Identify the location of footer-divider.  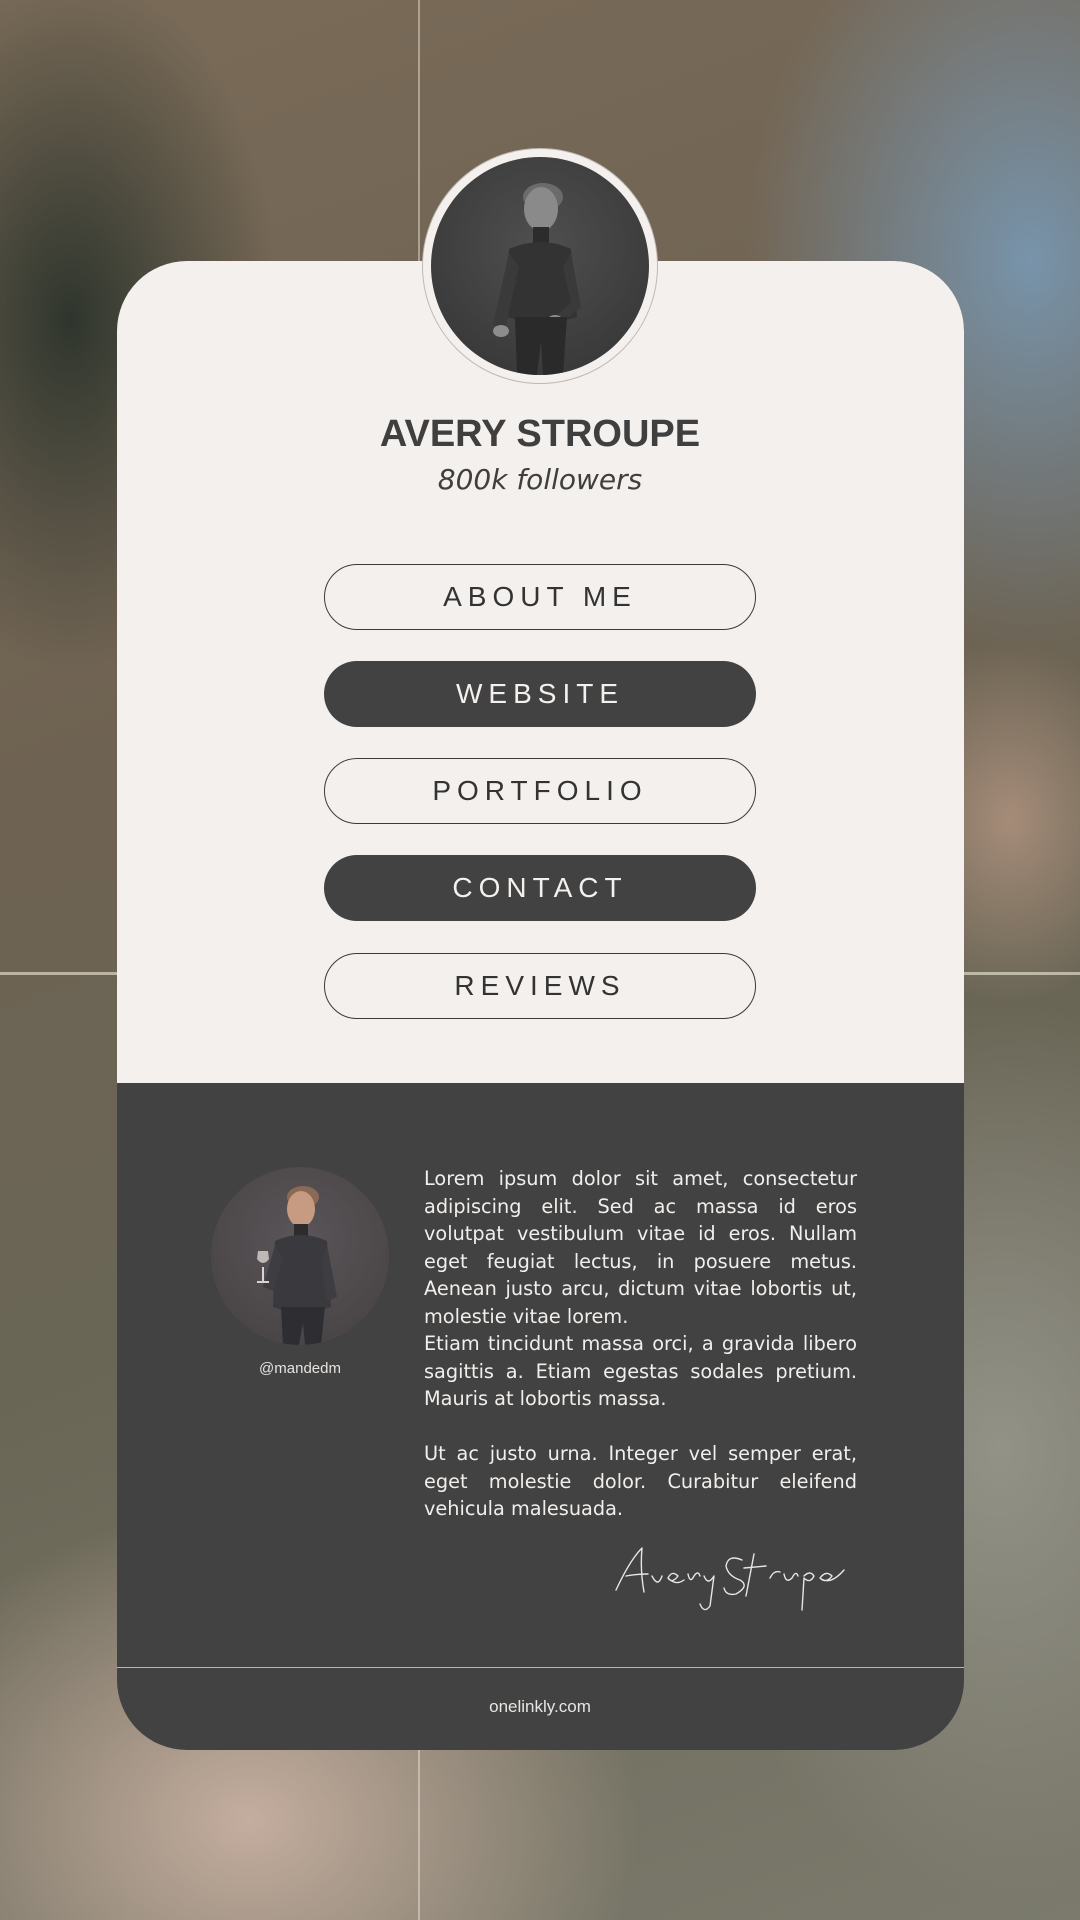
(540, 1667).